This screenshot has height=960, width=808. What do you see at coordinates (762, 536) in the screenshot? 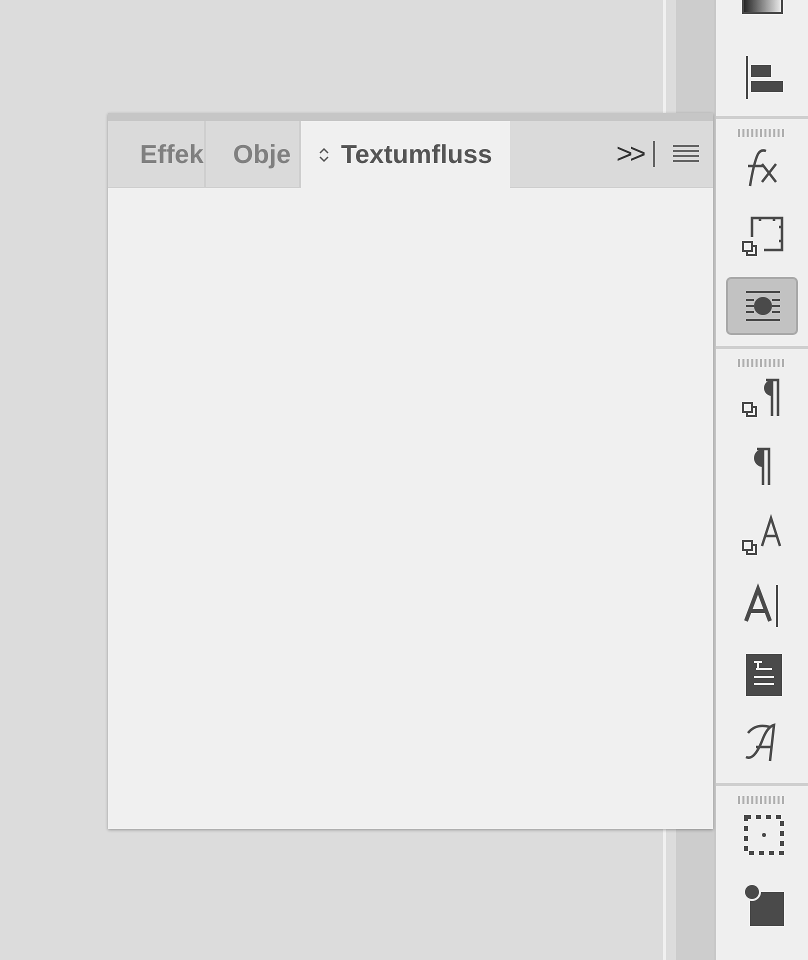
I see `character-styles-icon` at bounding box center [762, 536].